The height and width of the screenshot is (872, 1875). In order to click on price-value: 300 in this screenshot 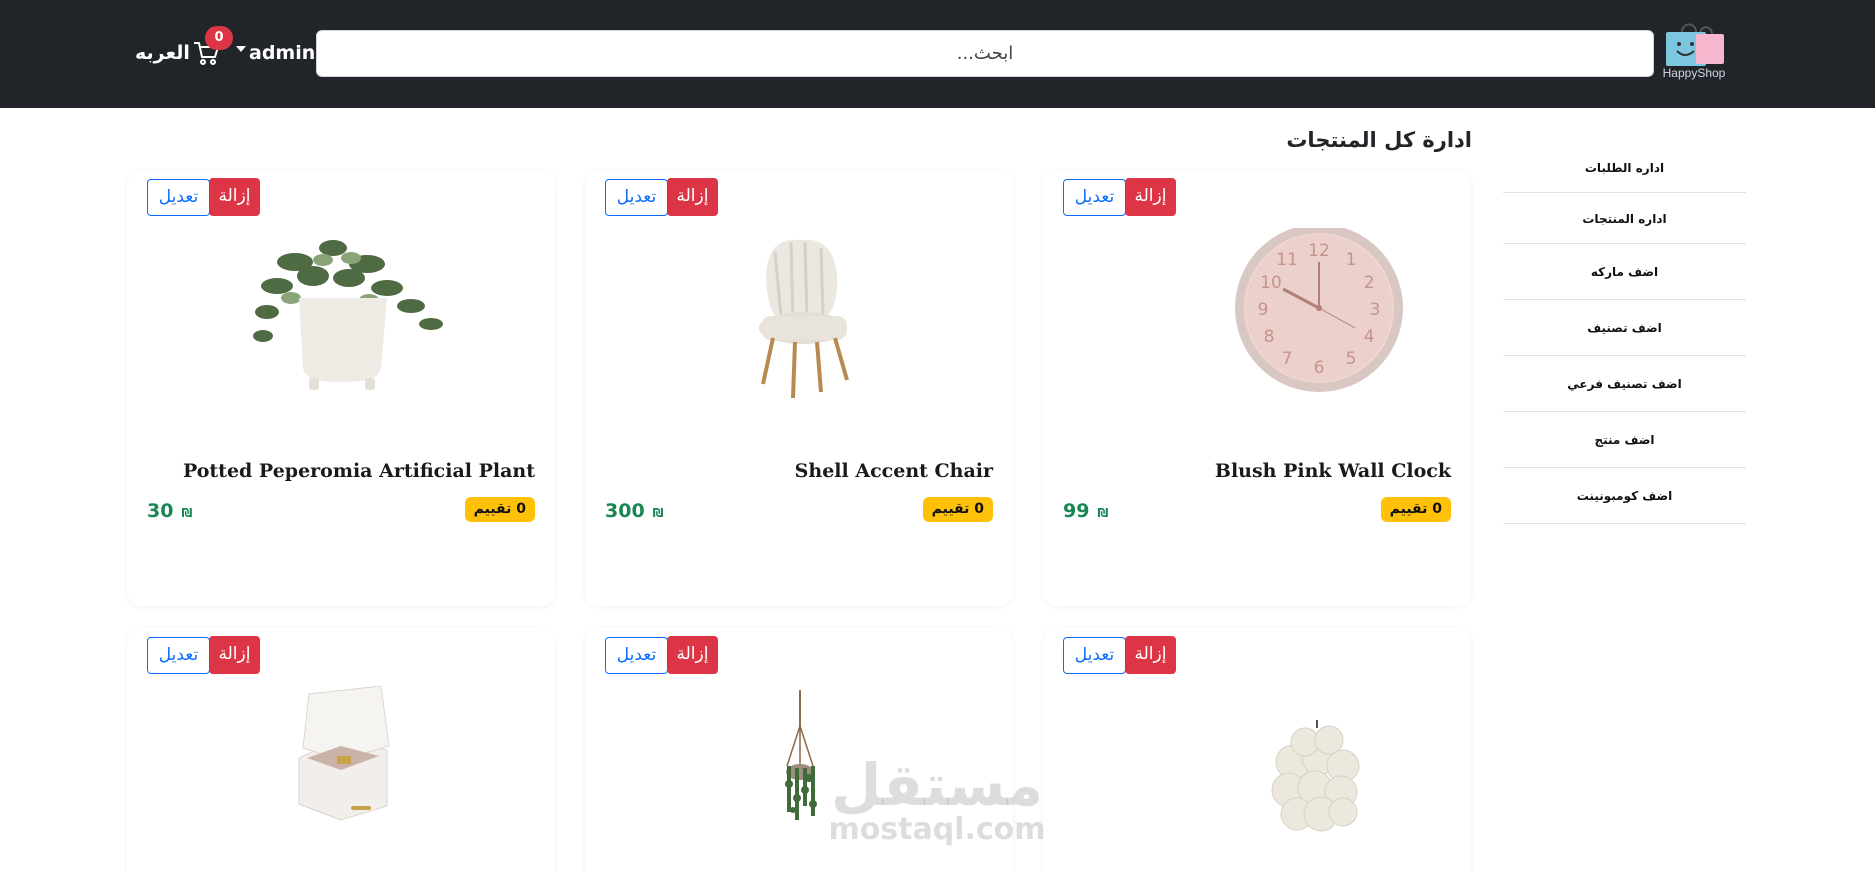, I will do `click(625, 511)`.